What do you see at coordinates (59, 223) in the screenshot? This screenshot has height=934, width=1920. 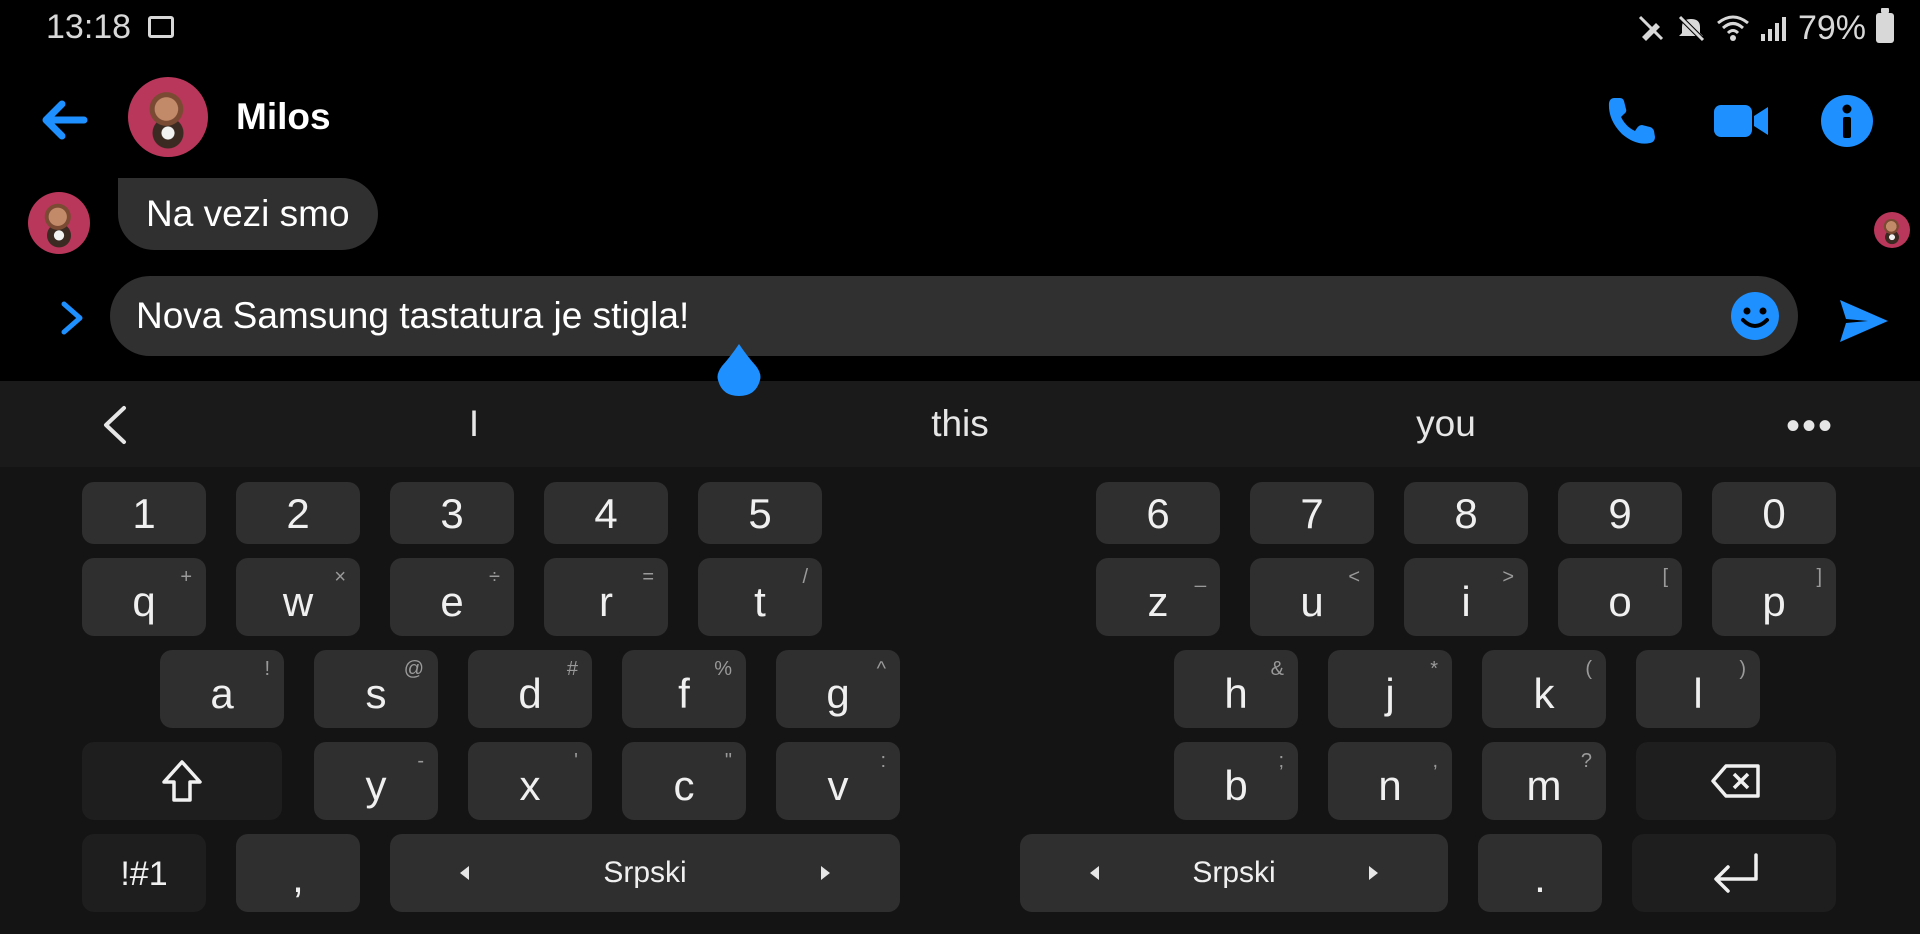 I see `sender-avatar` at bounding box center [59, 223].